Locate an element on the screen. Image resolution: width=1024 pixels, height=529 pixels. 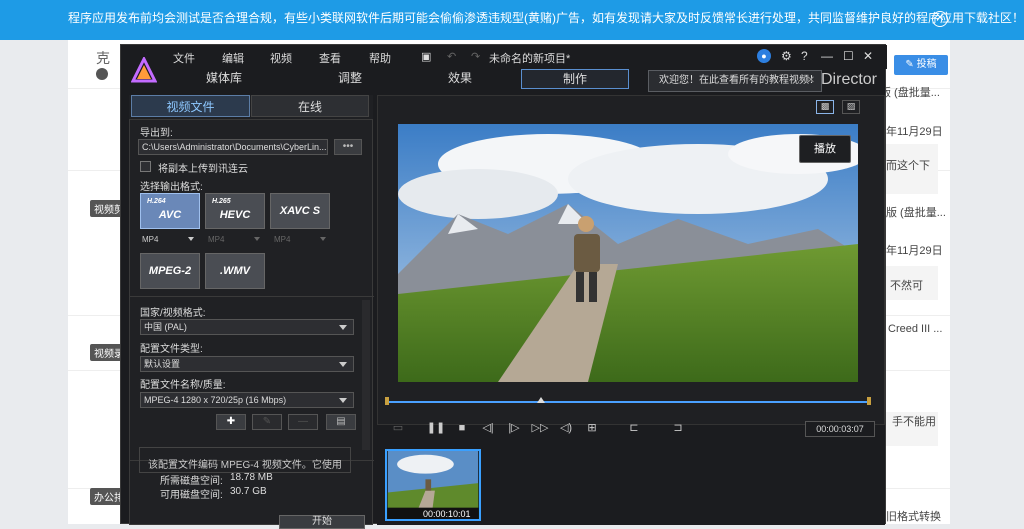
welcome-tip-text: 欢迎您！在此查看所有的教程视频！ is located at coordinates (739, 80).